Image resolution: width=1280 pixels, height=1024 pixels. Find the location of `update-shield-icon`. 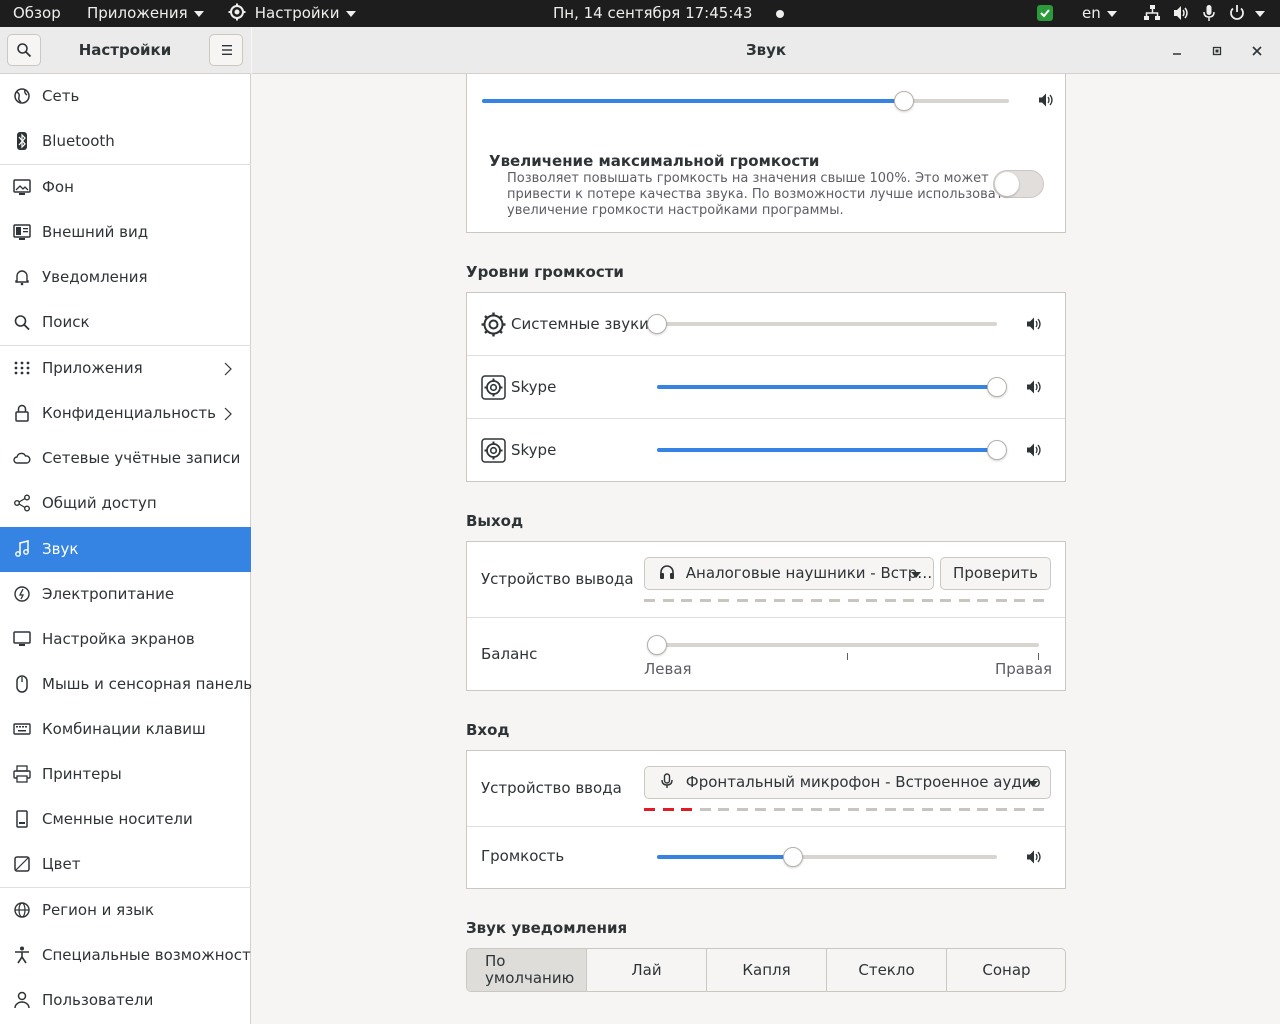

update-shield-icon is located at coordinates (1045, 13).